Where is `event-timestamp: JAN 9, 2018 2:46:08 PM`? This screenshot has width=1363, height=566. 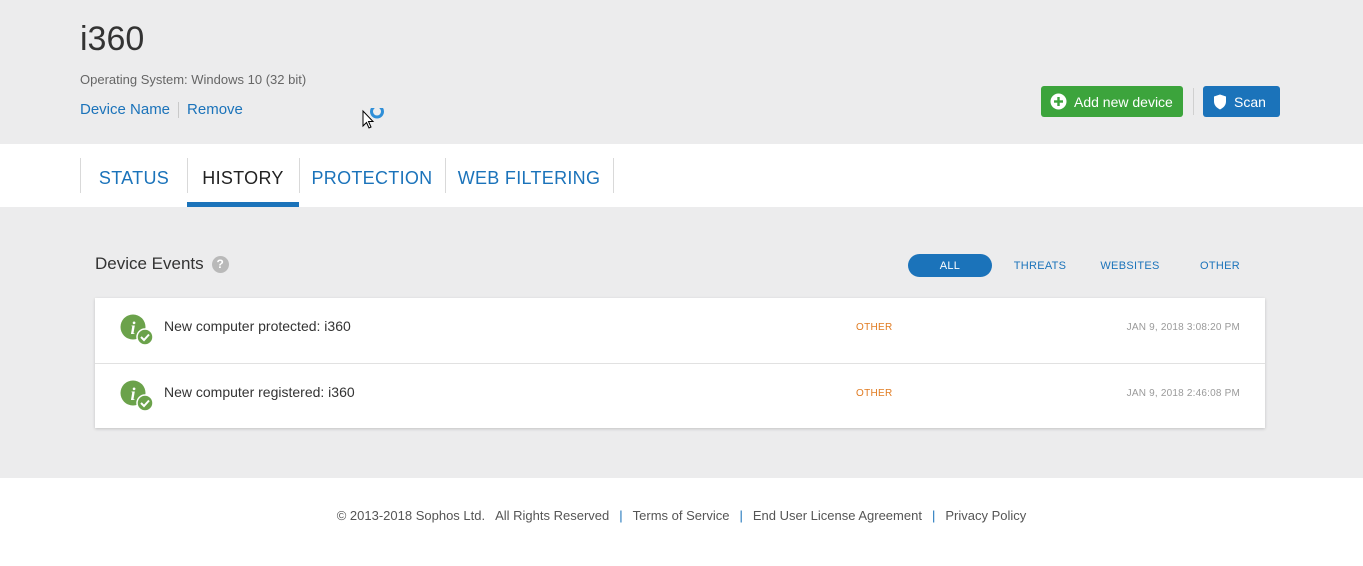 event-timestamp: JAN 9, 2018 2:46:08 PM is located at coordinates (1183, 393).